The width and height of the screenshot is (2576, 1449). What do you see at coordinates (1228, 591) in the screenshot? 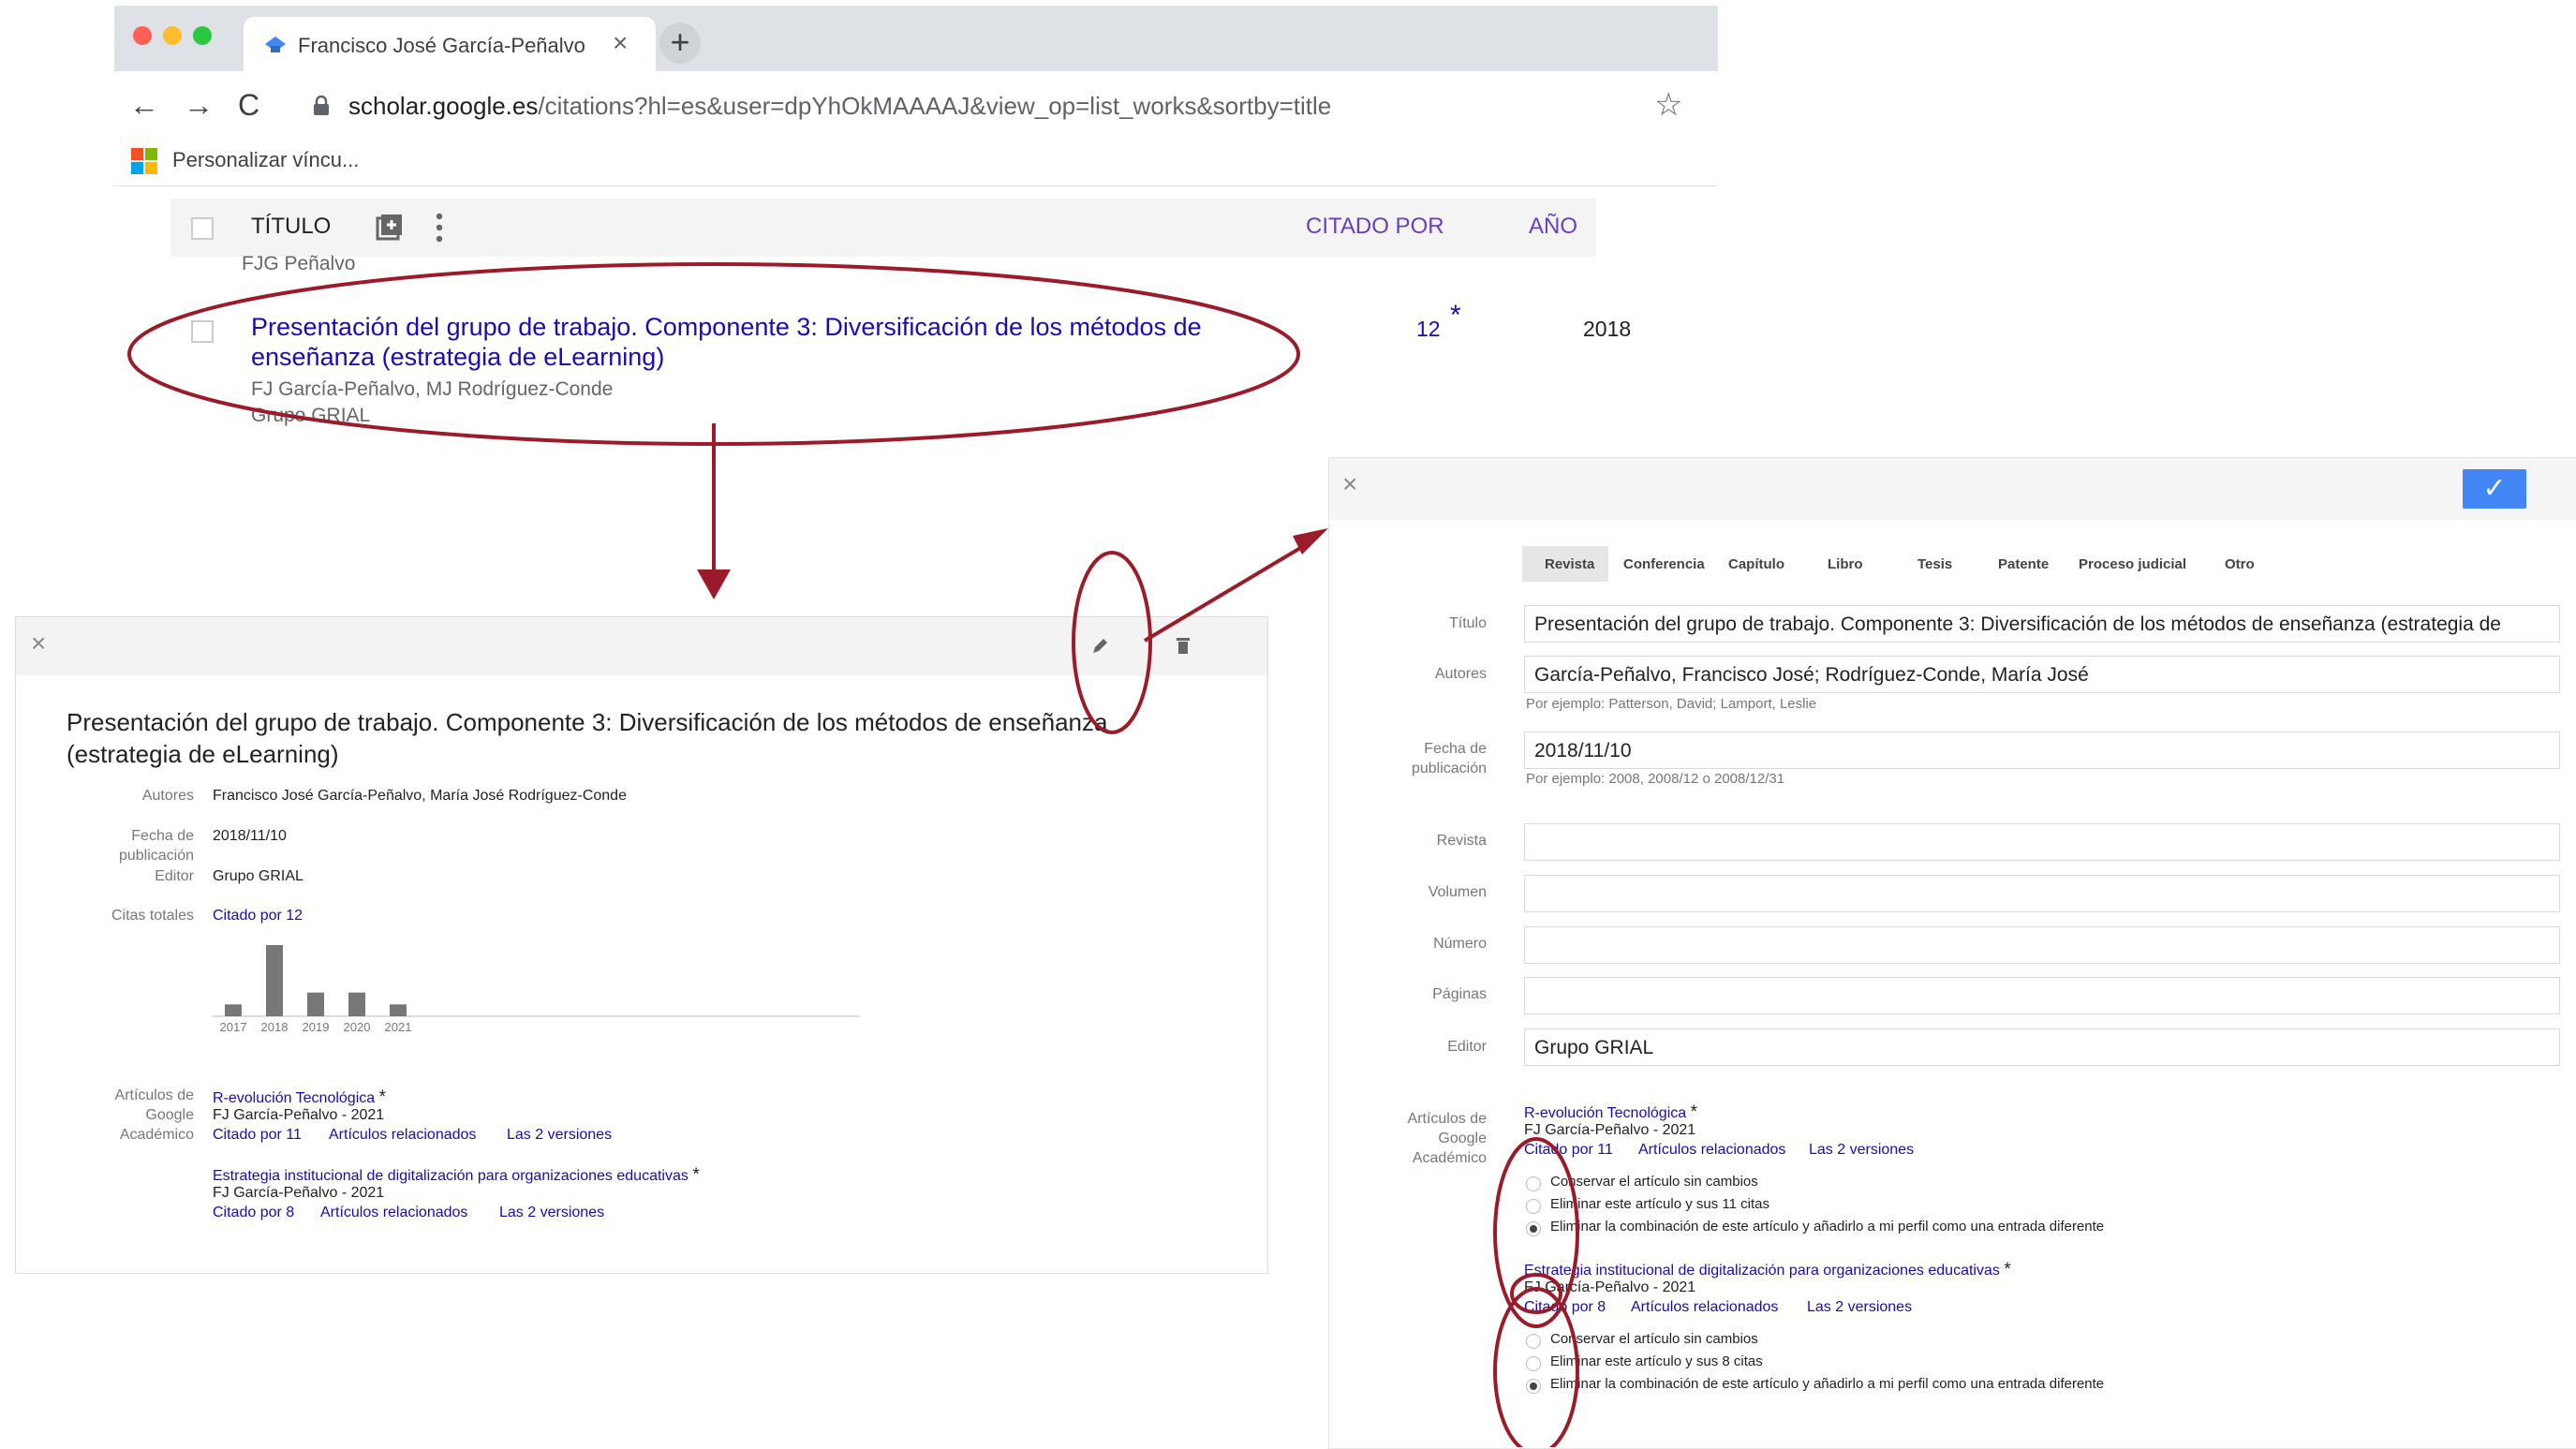
I see `right-arrow-line` at bounding box center [1228, 591].